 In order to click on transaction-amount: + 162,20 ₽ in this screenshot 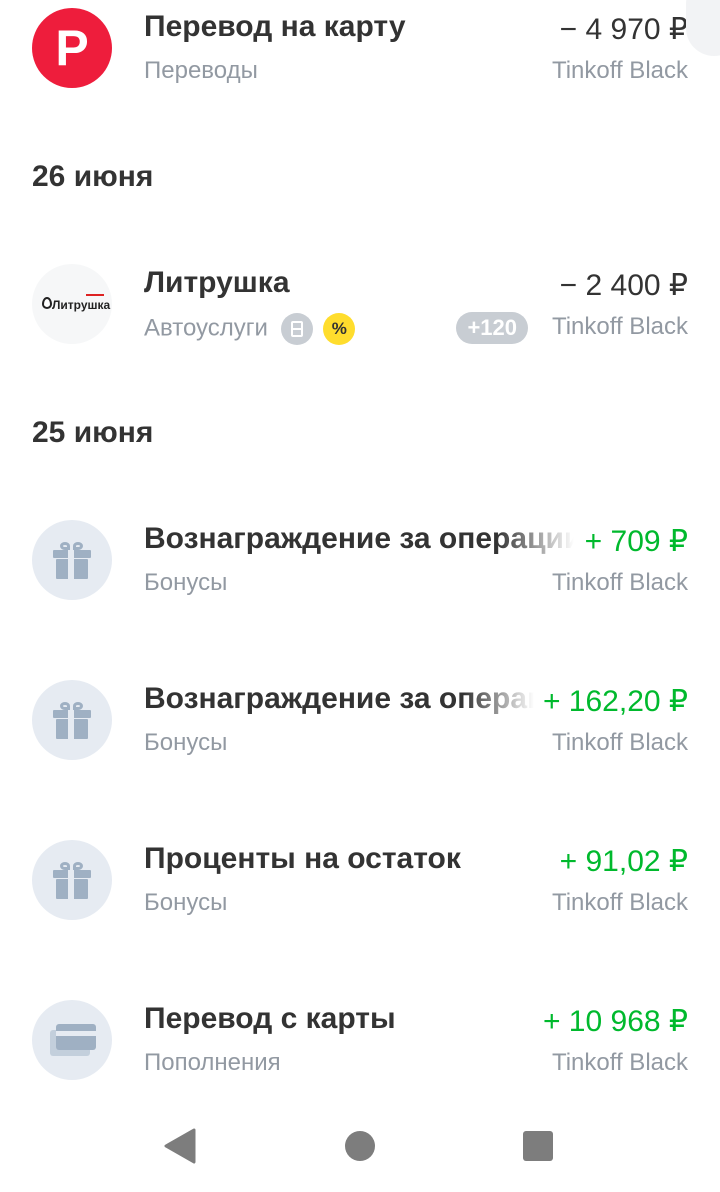, I will do `click(615, 701)`.